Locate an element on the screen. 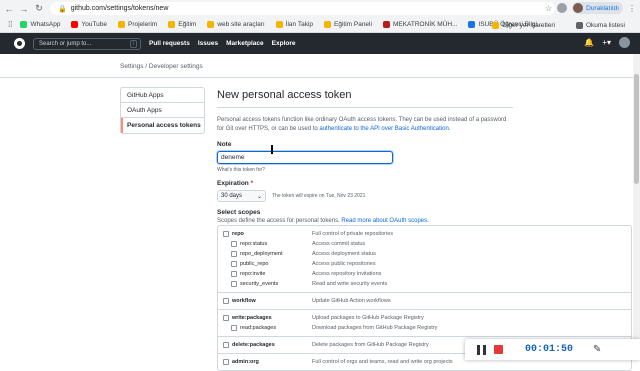  bookmark-label: WhatsApp is located at coordinates (45, 24).